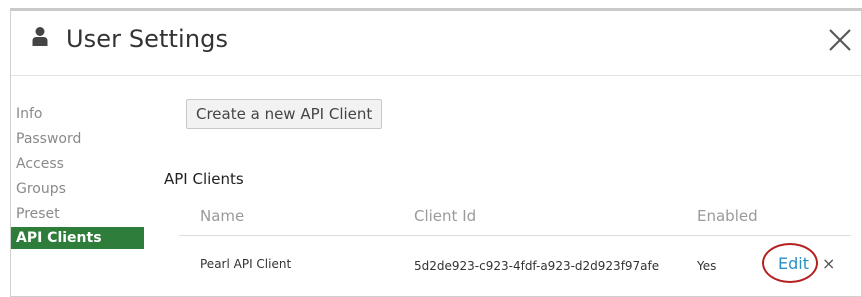  What do you see at coordinates (222, 216) in the screenshot?
I see `column-header-name: Name` at bounding box center [222, 216].